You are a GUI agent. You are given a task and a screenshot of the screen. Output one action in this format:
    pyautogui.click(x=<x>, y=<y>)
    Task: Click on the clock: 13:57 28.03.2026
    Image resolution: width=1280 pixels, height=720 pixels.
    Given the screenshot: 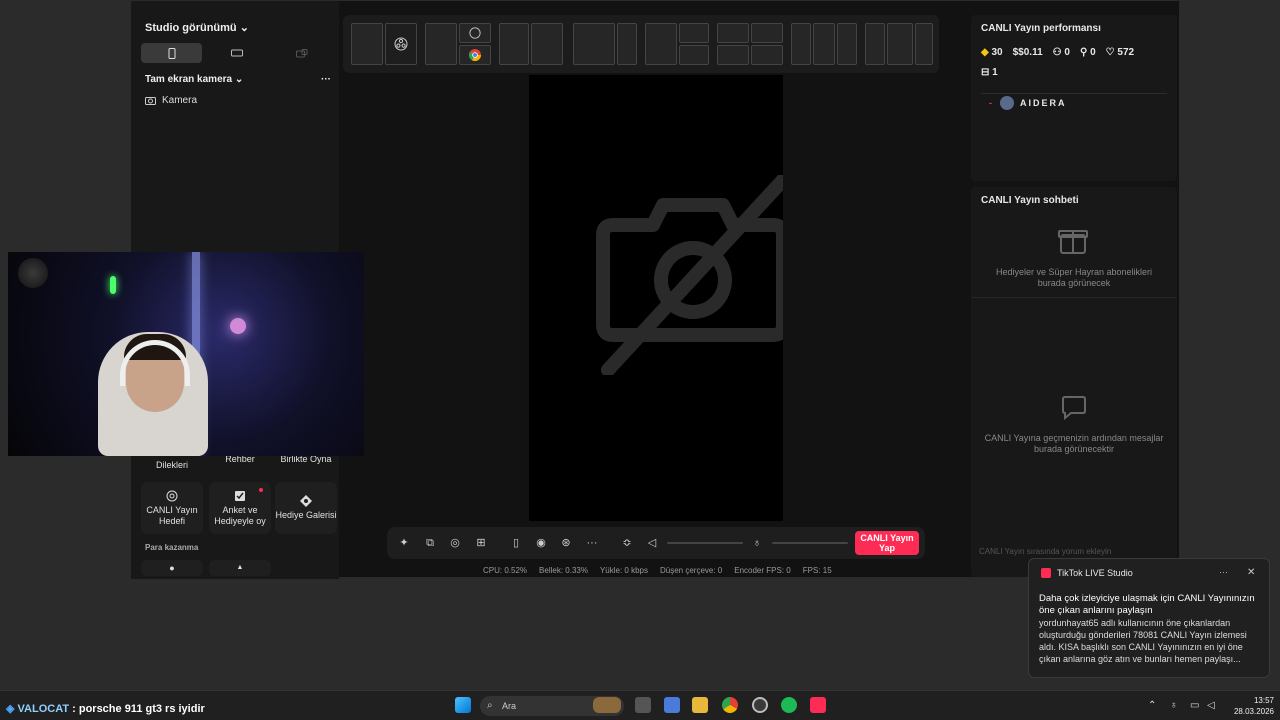 What is the action you would take?
    pyautogui.click(x=1250, y=706)
    